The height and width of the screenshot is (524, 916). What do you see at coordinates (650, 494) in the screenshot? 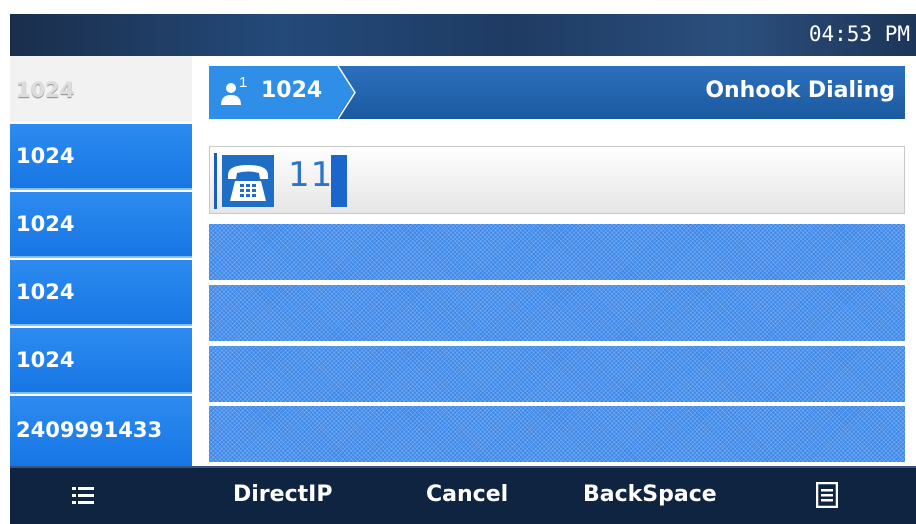
I see `softkey-backspace: BackSpace` at bounding box center [650, 494].